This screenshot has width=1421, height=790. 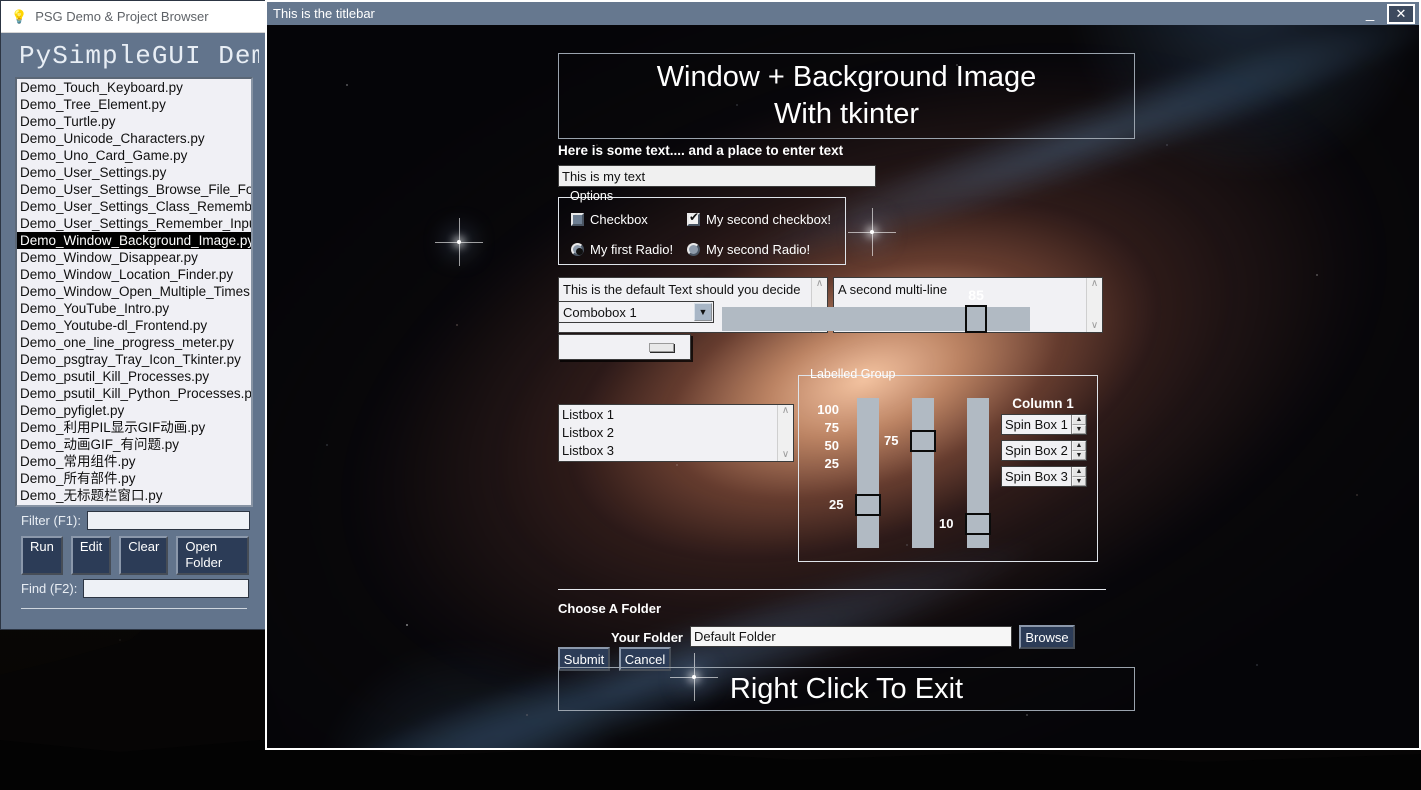 I want to click on find-row: Find (F2):, so click(x=134, y=586).